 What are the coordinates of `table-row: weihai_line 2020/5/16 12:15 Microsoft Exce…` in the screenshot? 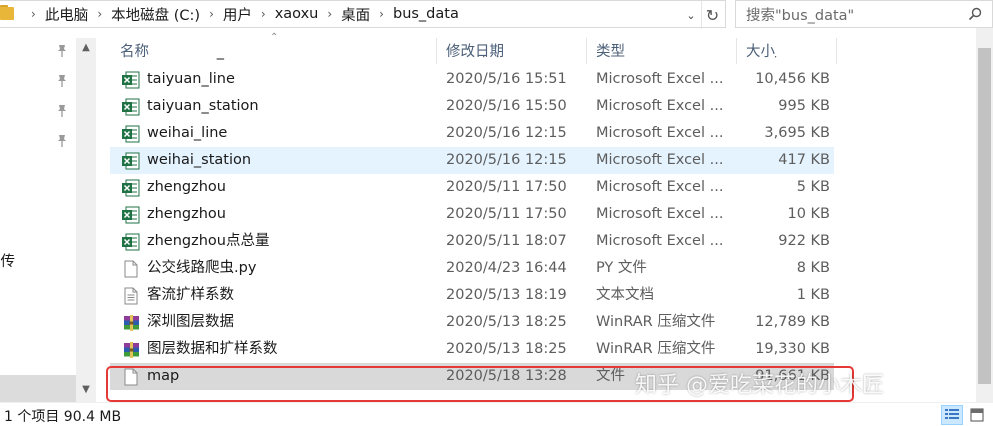 It's located at (472, 133).